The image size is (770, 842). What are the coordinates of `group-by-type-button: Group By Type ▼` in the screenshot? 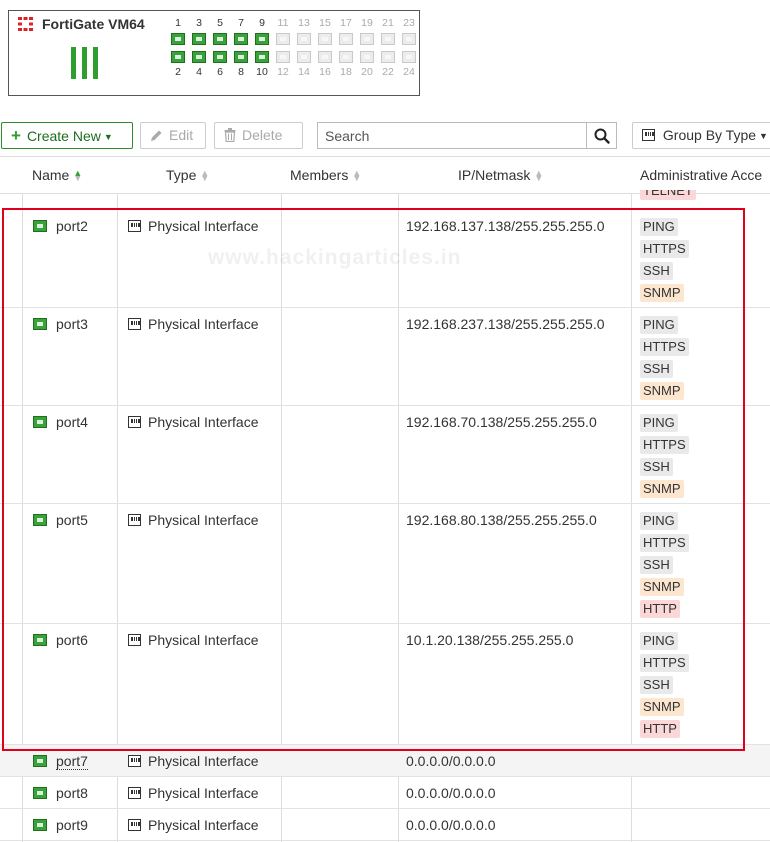 It's located at (701, 135).